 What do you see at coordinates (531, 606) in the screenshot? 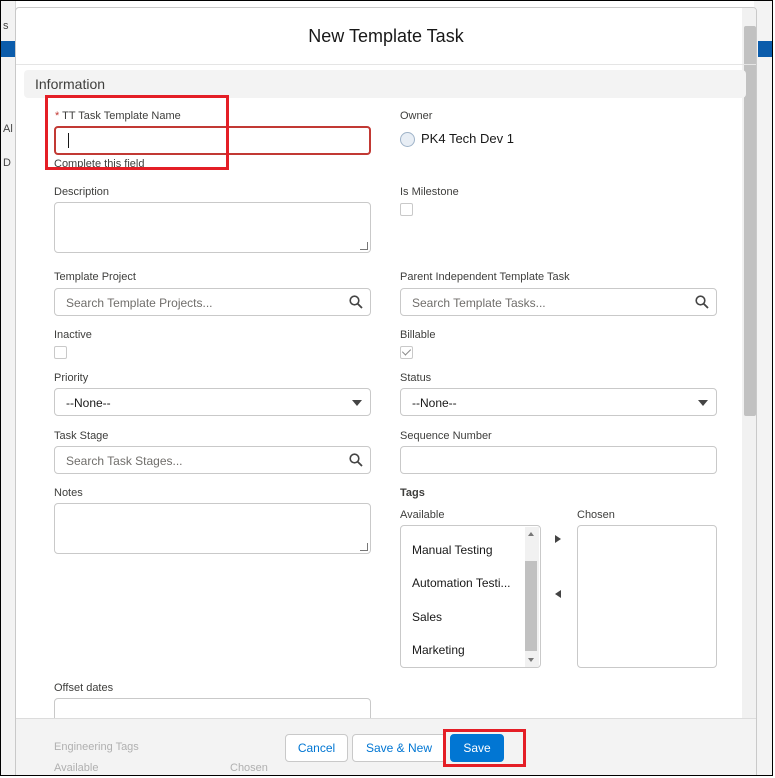
I see `listbox-scroll-thumb` at bounding box center [531, 606].